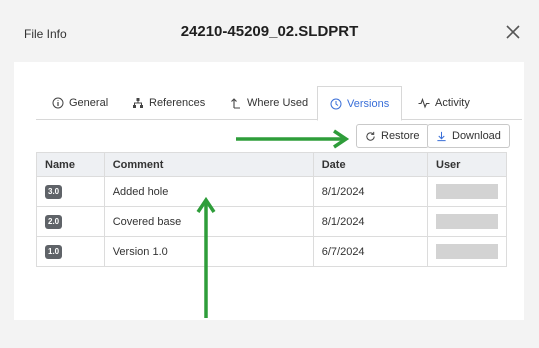 This screenshot has height=348, width=539. I want to click on arrow-to-comment-icon, so click(206, 257).